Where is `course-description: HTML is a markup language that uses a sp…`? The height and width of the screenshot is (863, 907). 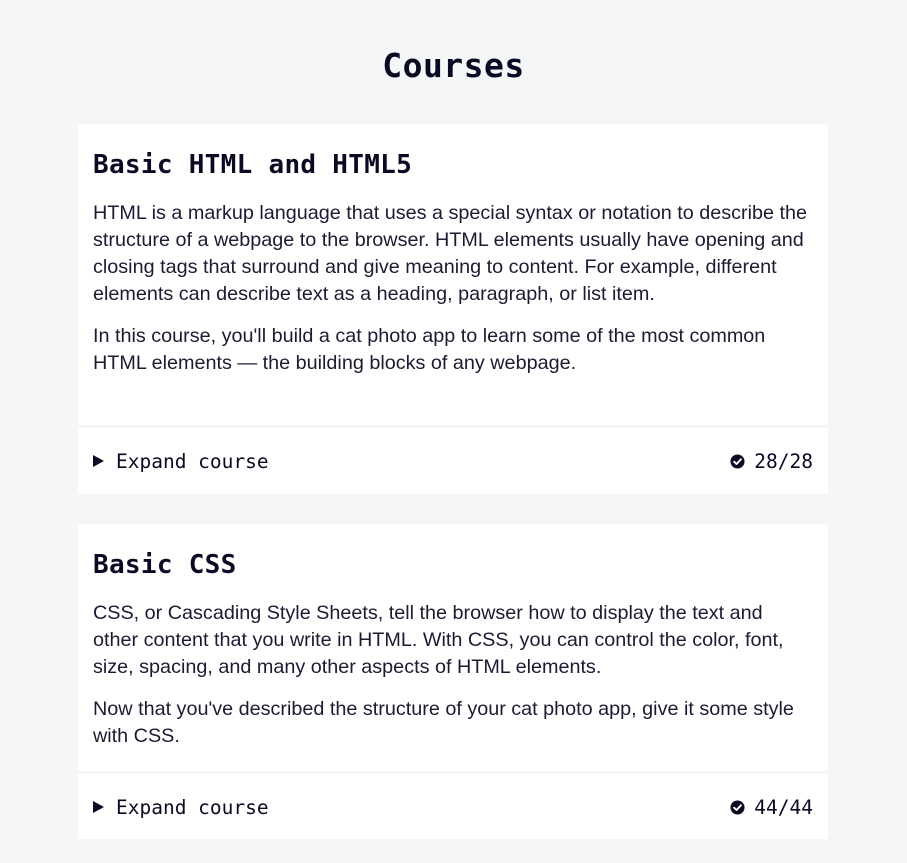 course-description: HTML is a markup language that uses a sp… is located at coordinates (450, 253).